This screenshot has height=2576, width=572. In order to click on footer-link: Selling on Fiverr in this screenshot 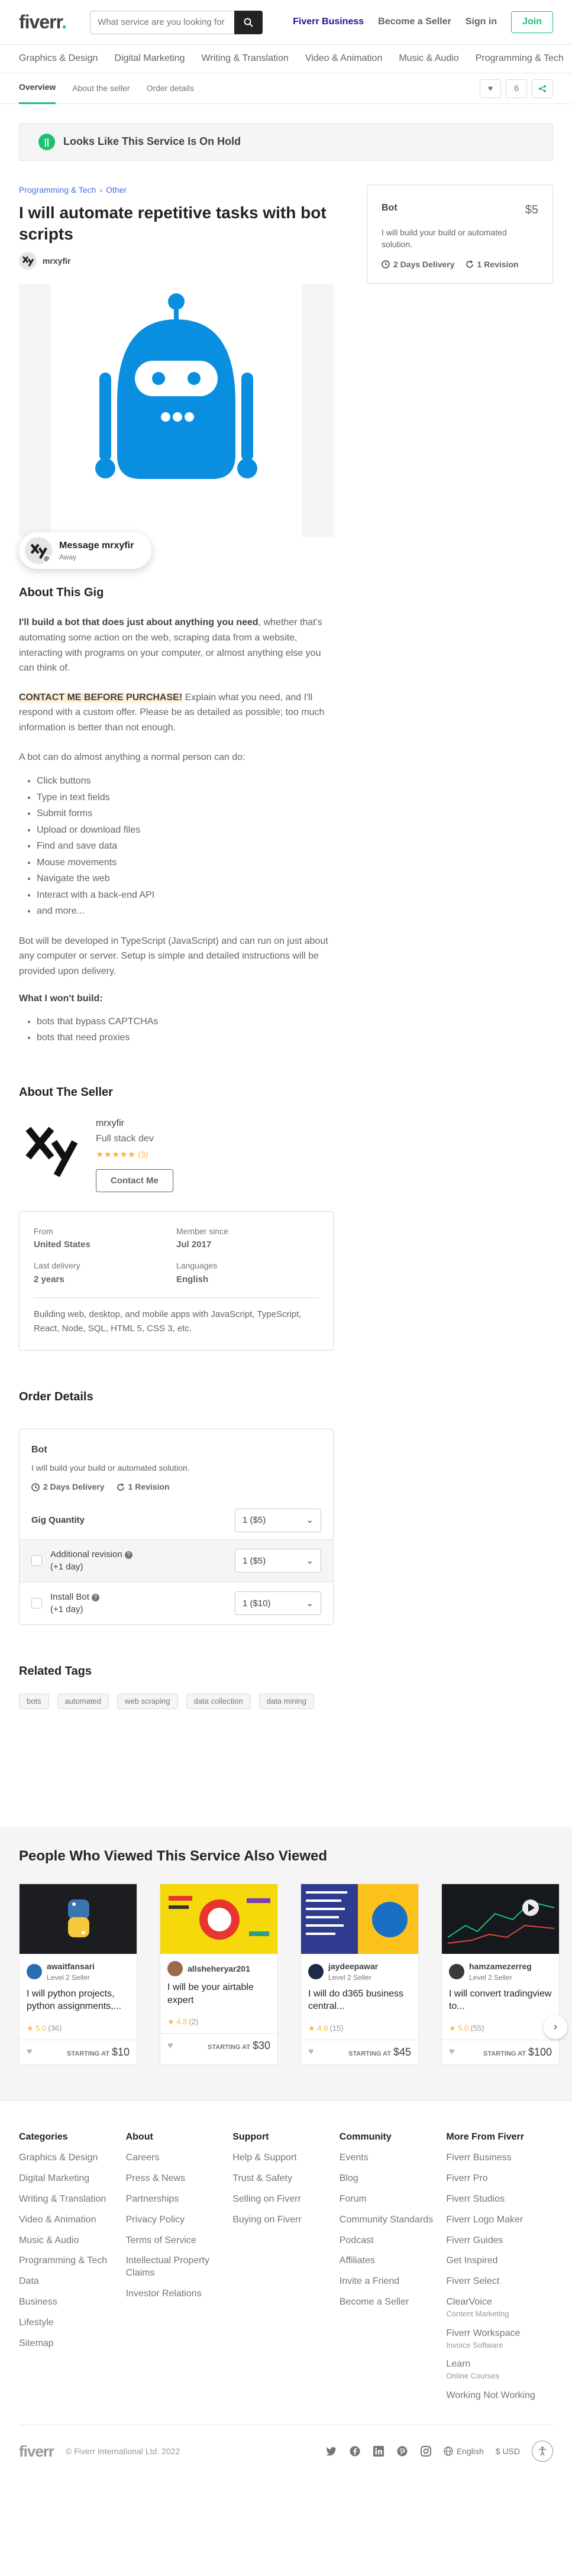, I will do `click(286, 2200)`.